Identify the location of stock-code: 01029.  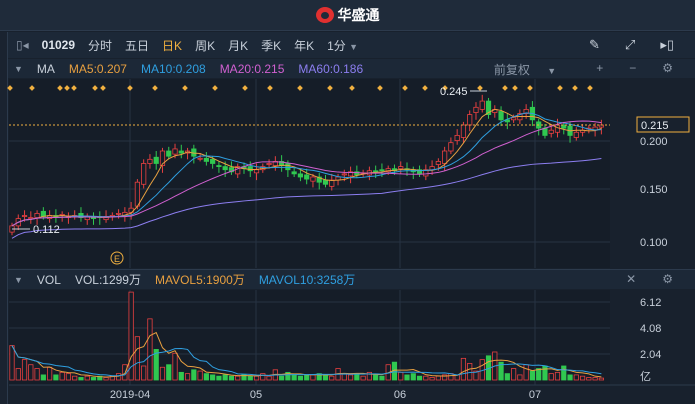
(58, 45).